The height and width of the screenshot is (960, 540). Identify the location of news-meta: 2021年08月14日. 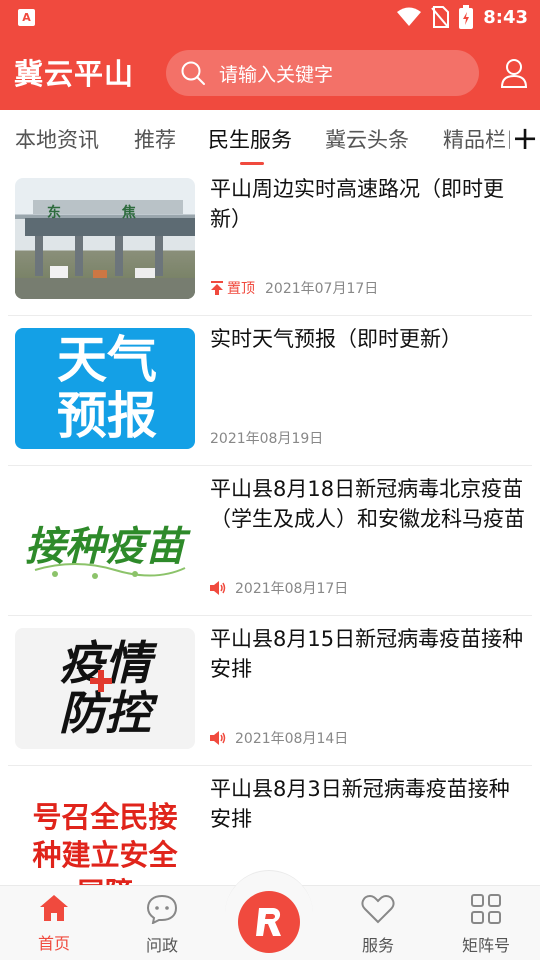
(279, 738).